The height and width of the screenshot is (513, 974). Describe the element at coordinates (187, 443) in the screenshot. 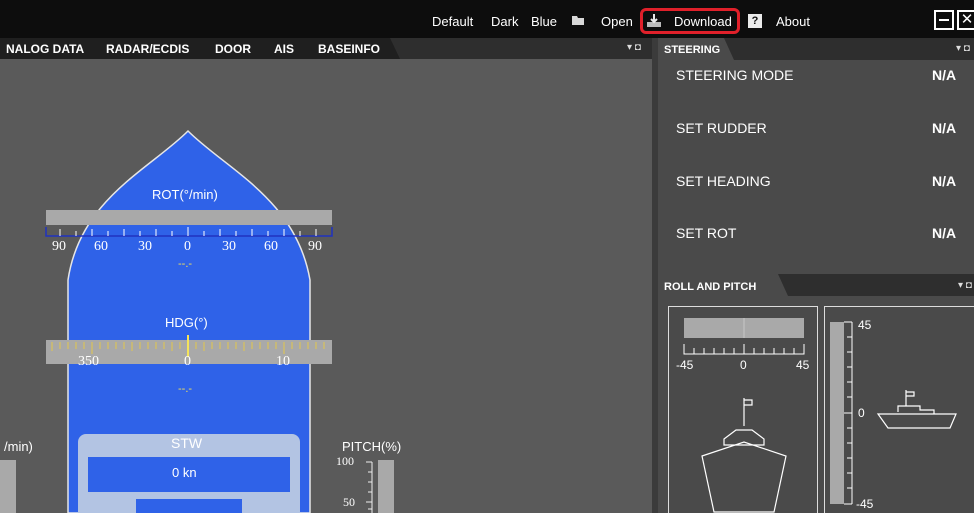

I see `stw-label: STW` at that location.